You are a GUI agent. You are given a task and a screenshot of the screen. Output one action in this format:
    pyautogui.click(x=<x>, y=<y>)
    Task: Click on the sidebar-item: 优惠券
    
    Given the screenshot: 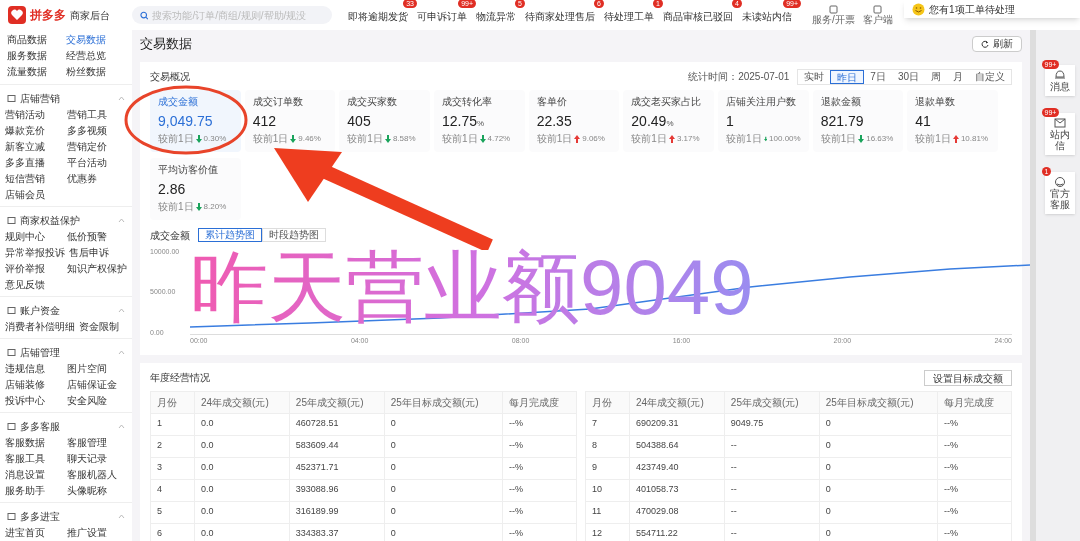 What is the action you would take?
    pyautogui.click(x=82, y=179)
    